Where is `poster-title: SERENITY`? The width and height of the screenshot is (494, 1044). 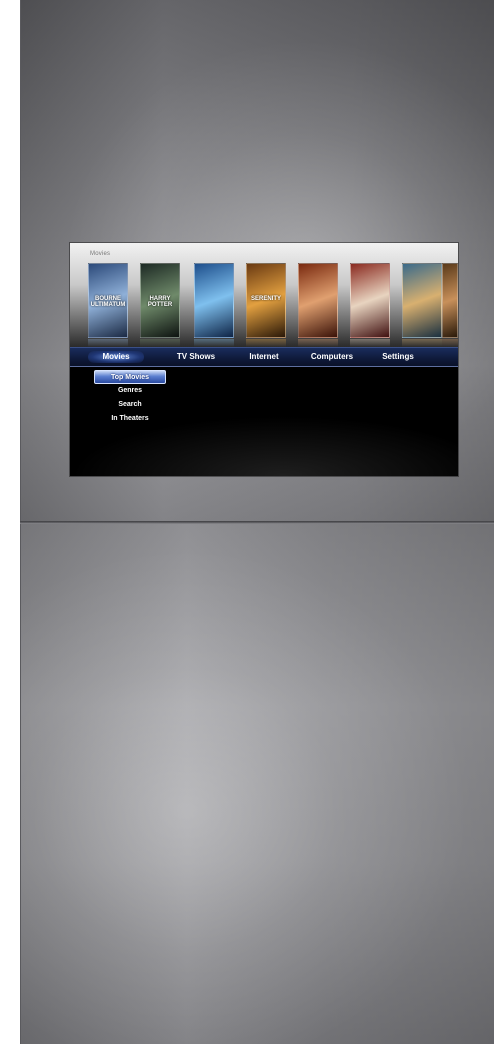
poster-title: SERENITY is located at coordinates (265, 299).